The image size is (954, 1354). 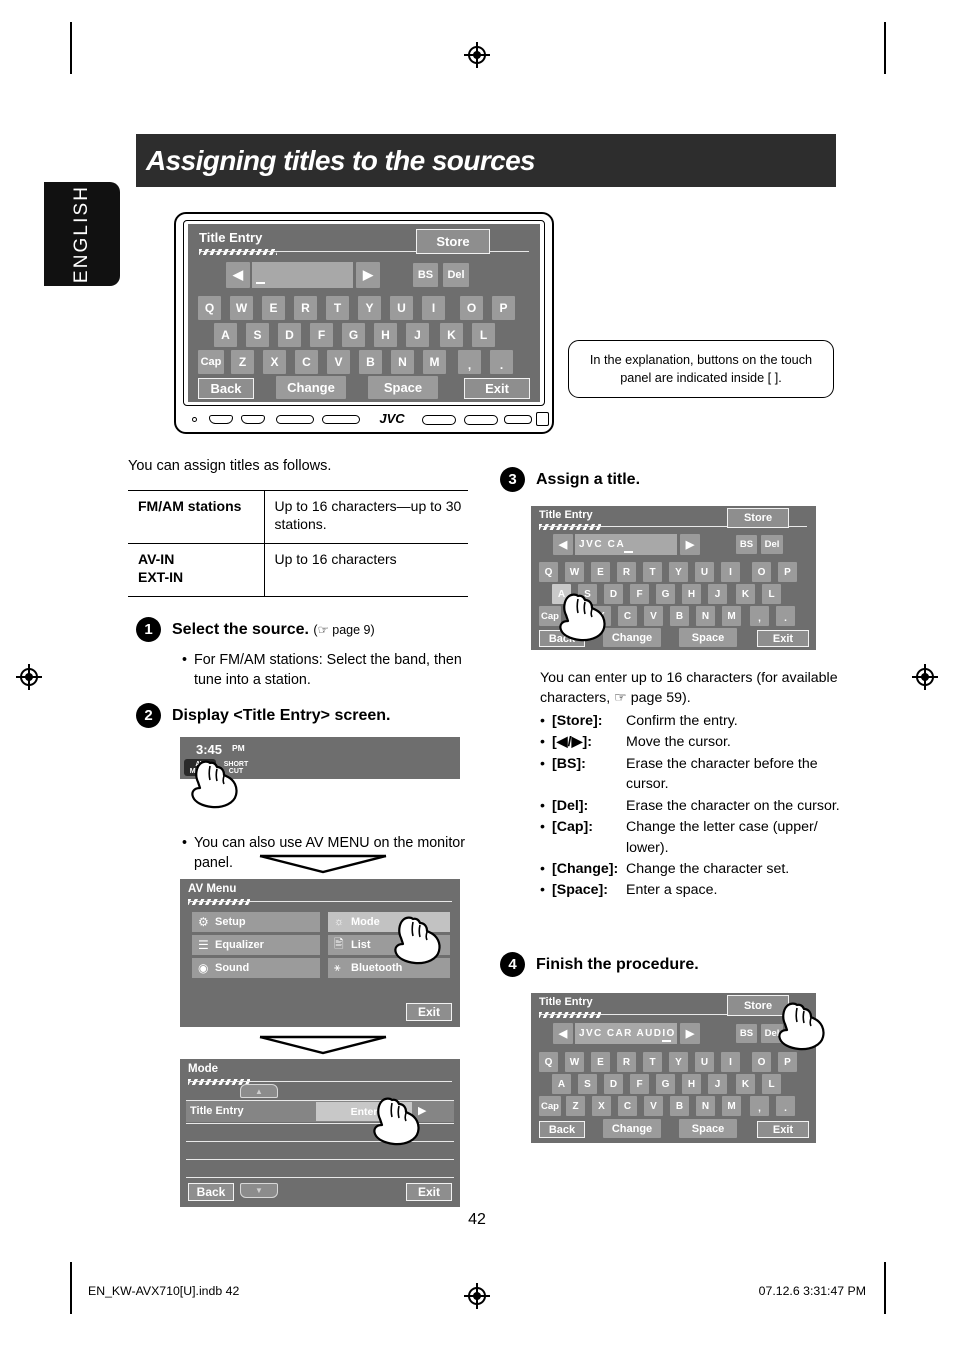 I want to click on tilt-open-button, so click(x=518, y=419).